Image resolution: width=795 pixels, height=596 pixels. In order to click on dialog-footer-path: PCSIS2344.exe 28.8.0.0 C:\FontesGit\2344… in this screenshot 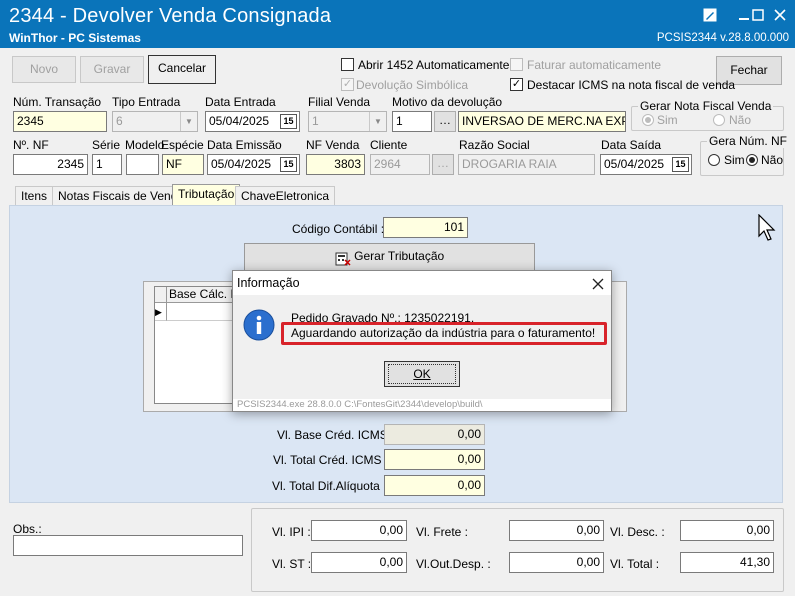, I will do `click(360, 404)`.